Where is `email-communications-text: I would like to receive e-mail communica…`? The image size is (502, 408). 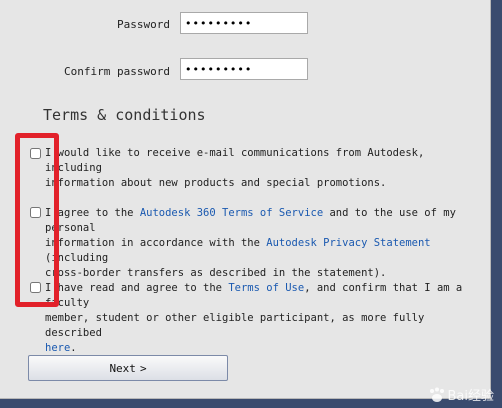 email-communications-text: I would like to receive e-mail communica… is located at coordinates (235, 168).